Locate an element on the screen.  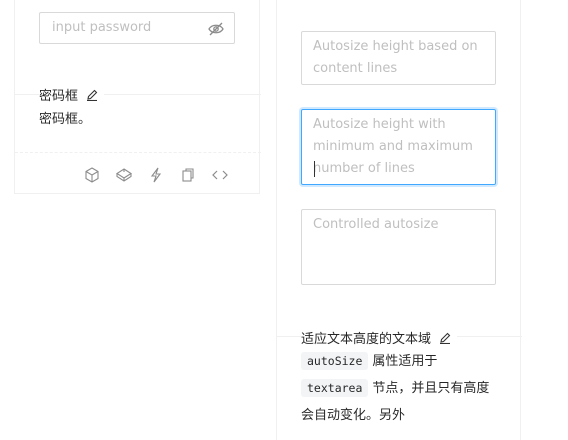
controlled-autosize-textarea: Controlled autosize is located at coordinates (398, 247).